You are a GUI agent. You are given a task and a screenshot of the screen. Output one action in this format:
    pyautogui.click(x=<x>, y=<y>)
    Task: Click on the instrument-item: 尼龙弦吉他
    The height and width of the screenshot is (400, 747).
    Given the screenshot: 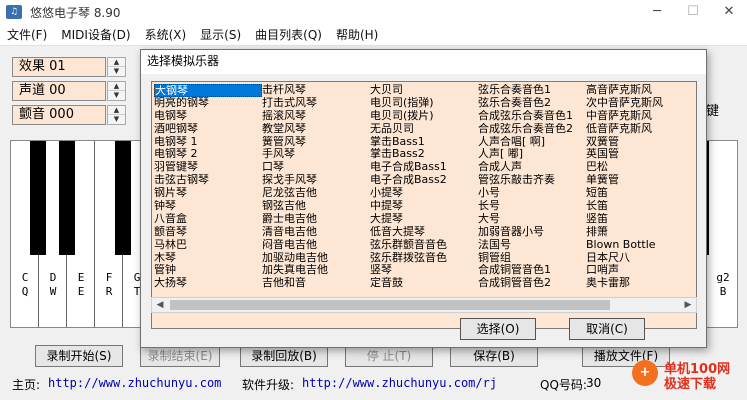 What is the action you would take?
    pyautogui.click(x=316, y=193)
    